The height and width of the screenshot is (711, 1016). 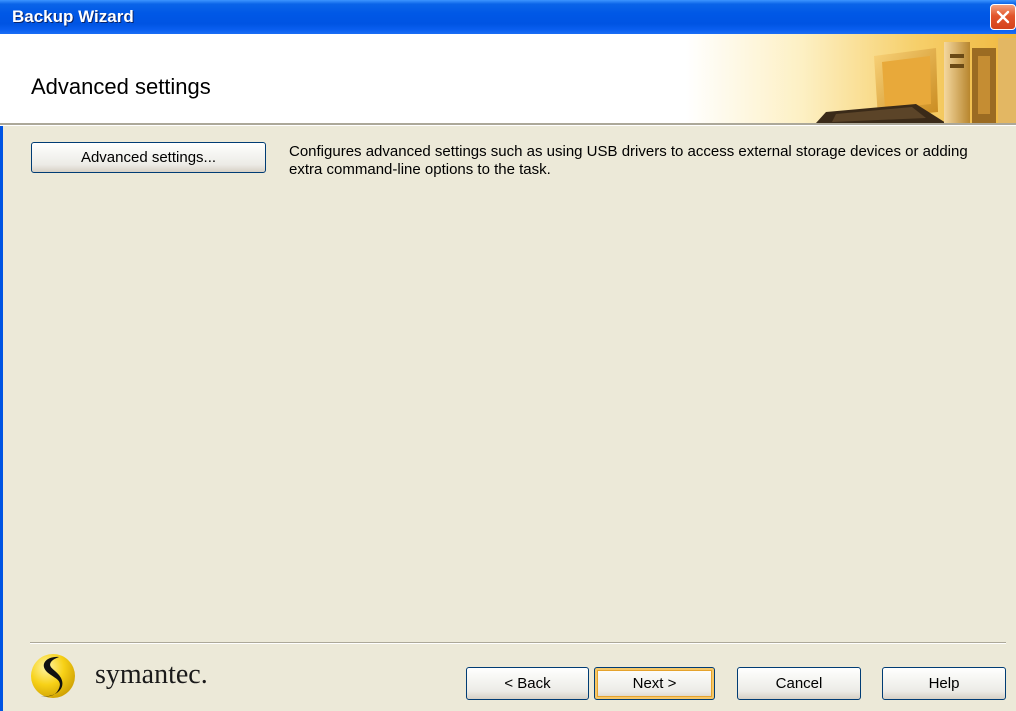 I want to click on title-bar: Backup Wizard, so click(x=508, y=17).